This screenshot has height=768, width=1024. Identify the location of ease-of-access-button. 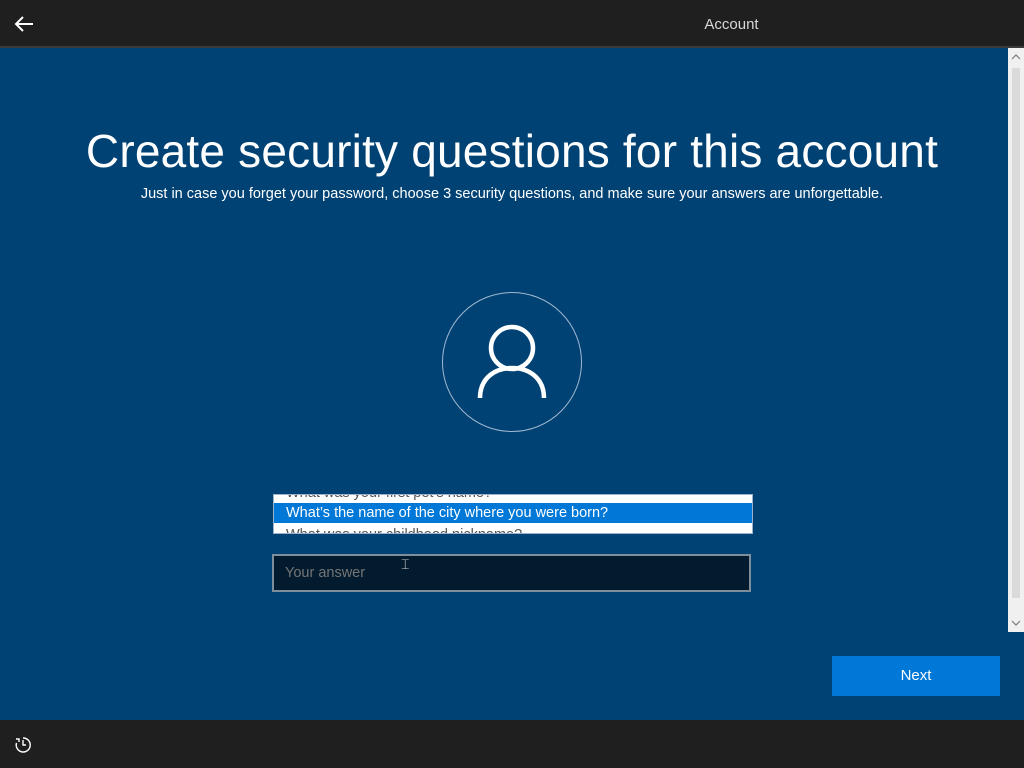
(23, 745).